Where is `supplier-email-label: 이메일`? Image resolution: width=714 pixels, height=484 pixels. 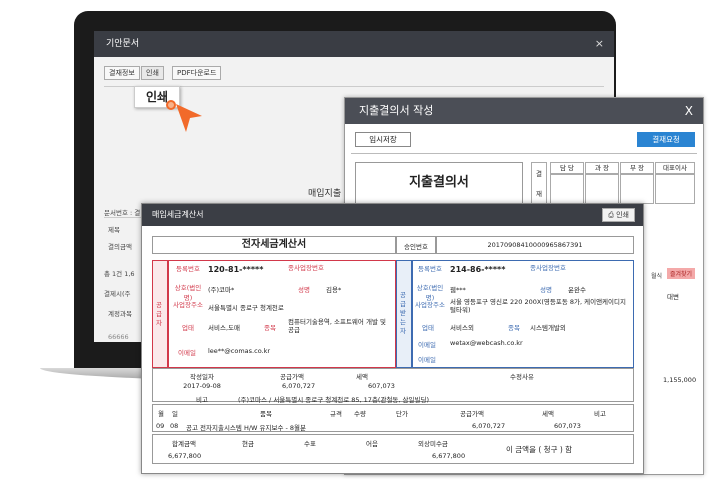
supplier-email-label: 이메일 is located at coordinates (187, 353).